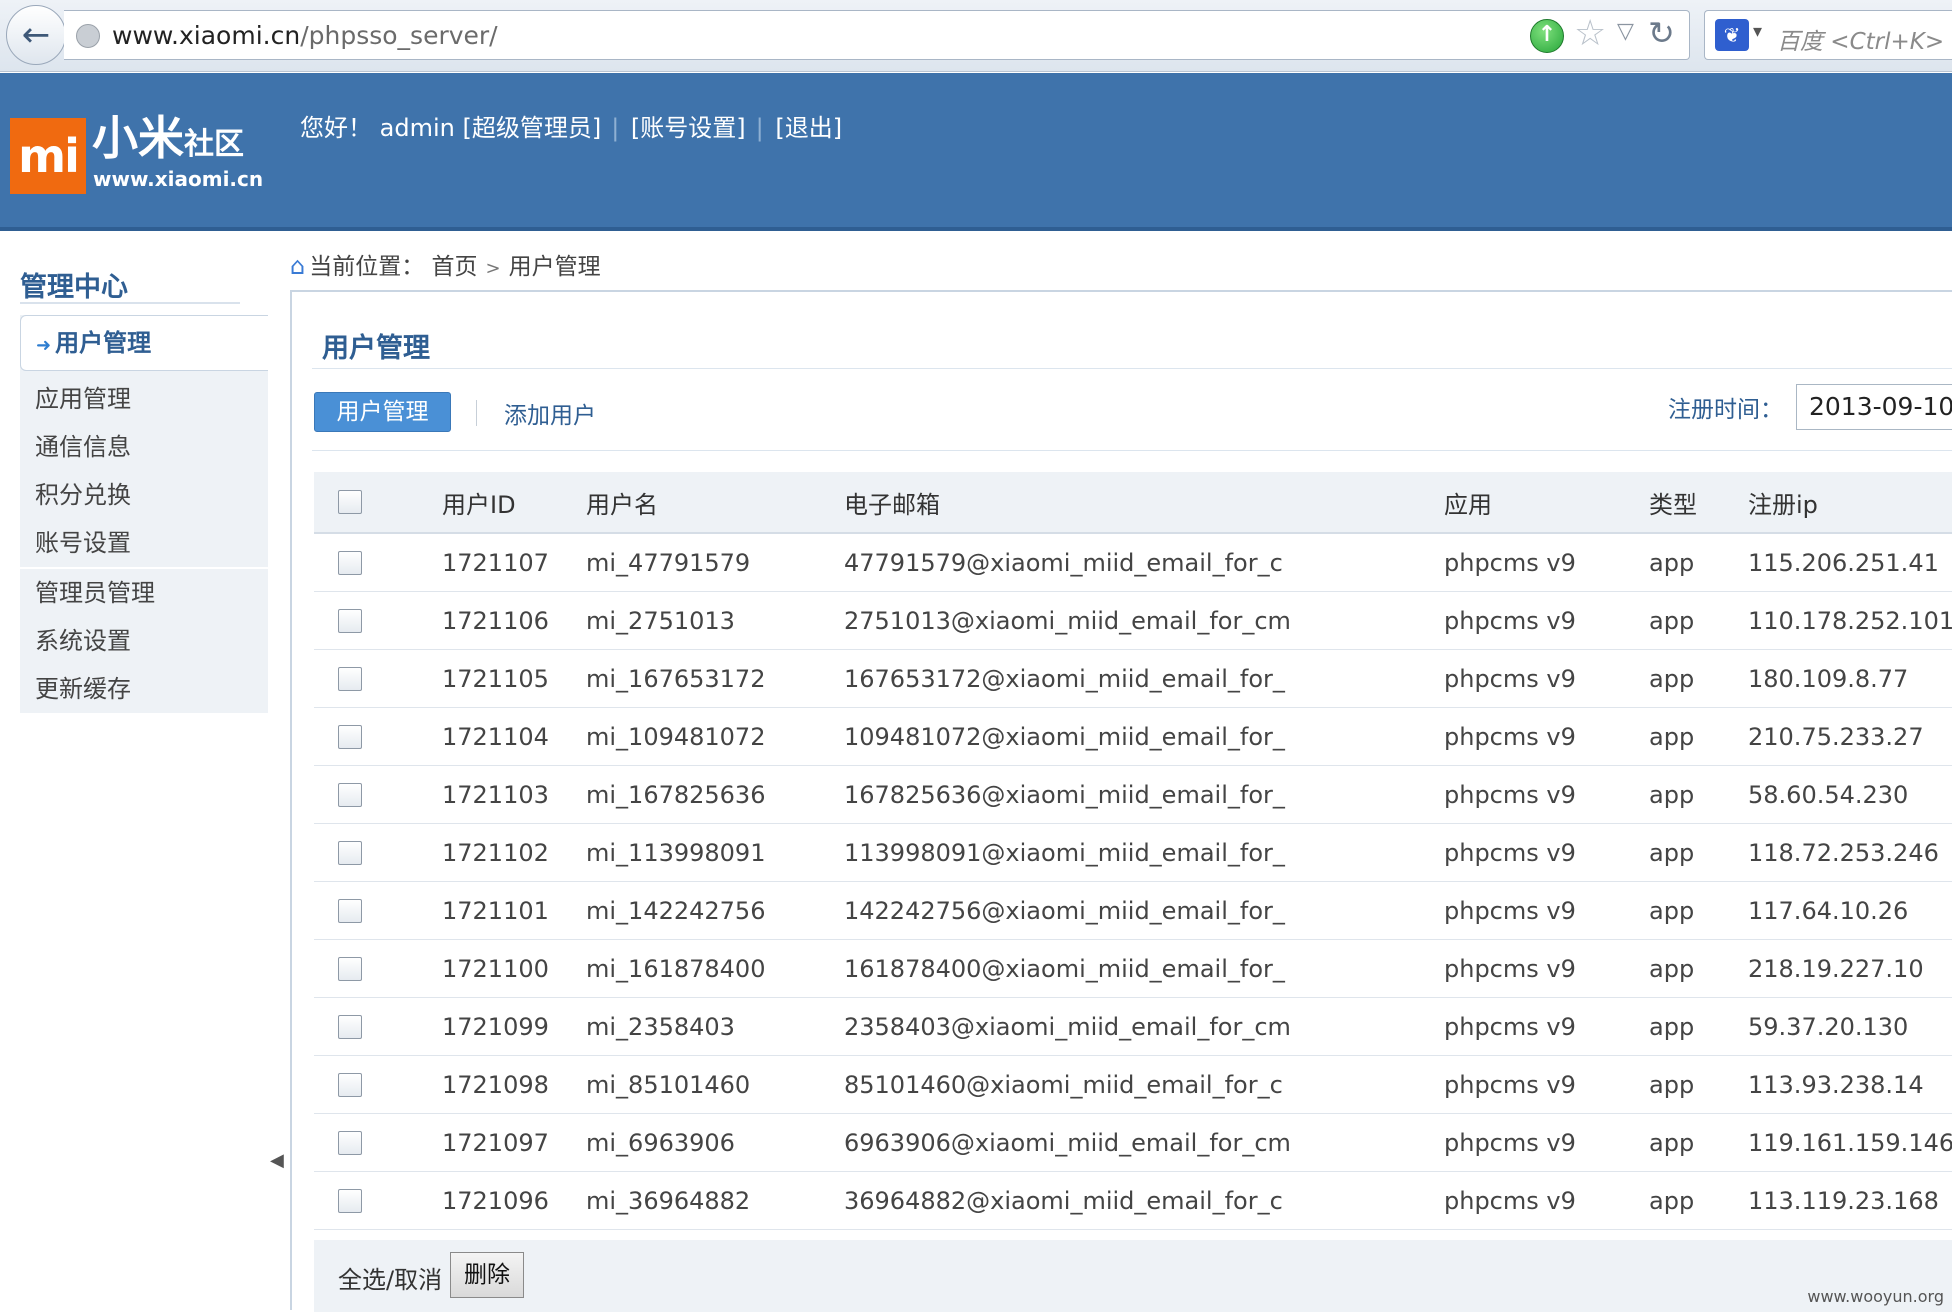  Describe the element at coordinates (144, 641) in the screenshot. I see `sidebar-item-system: 系统设置` at that location.